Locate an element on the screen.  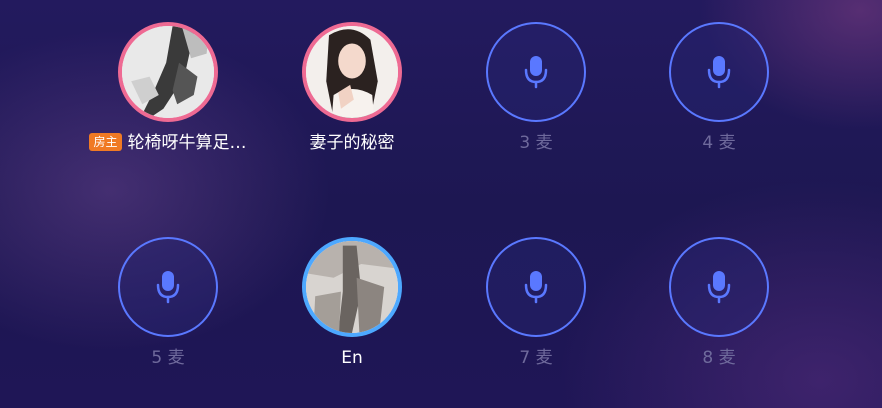
seat-label: 3 麦 is located at coordinates (536, 143).